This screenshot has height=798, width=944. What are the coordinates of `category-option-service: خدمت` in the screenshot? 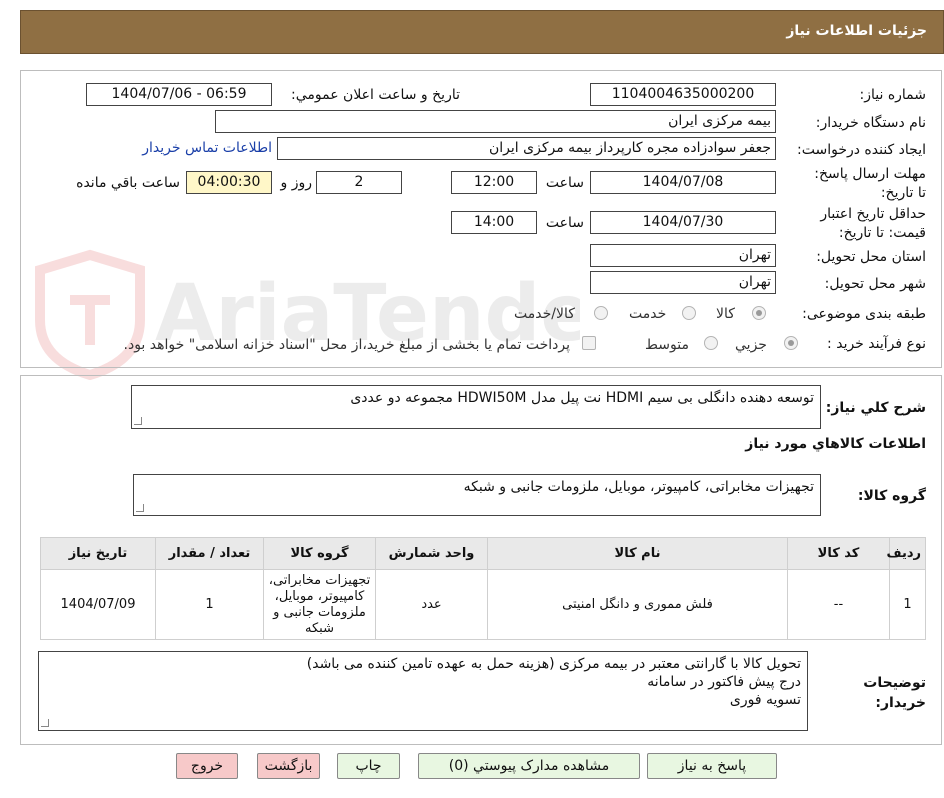 It's located at (648, 314).